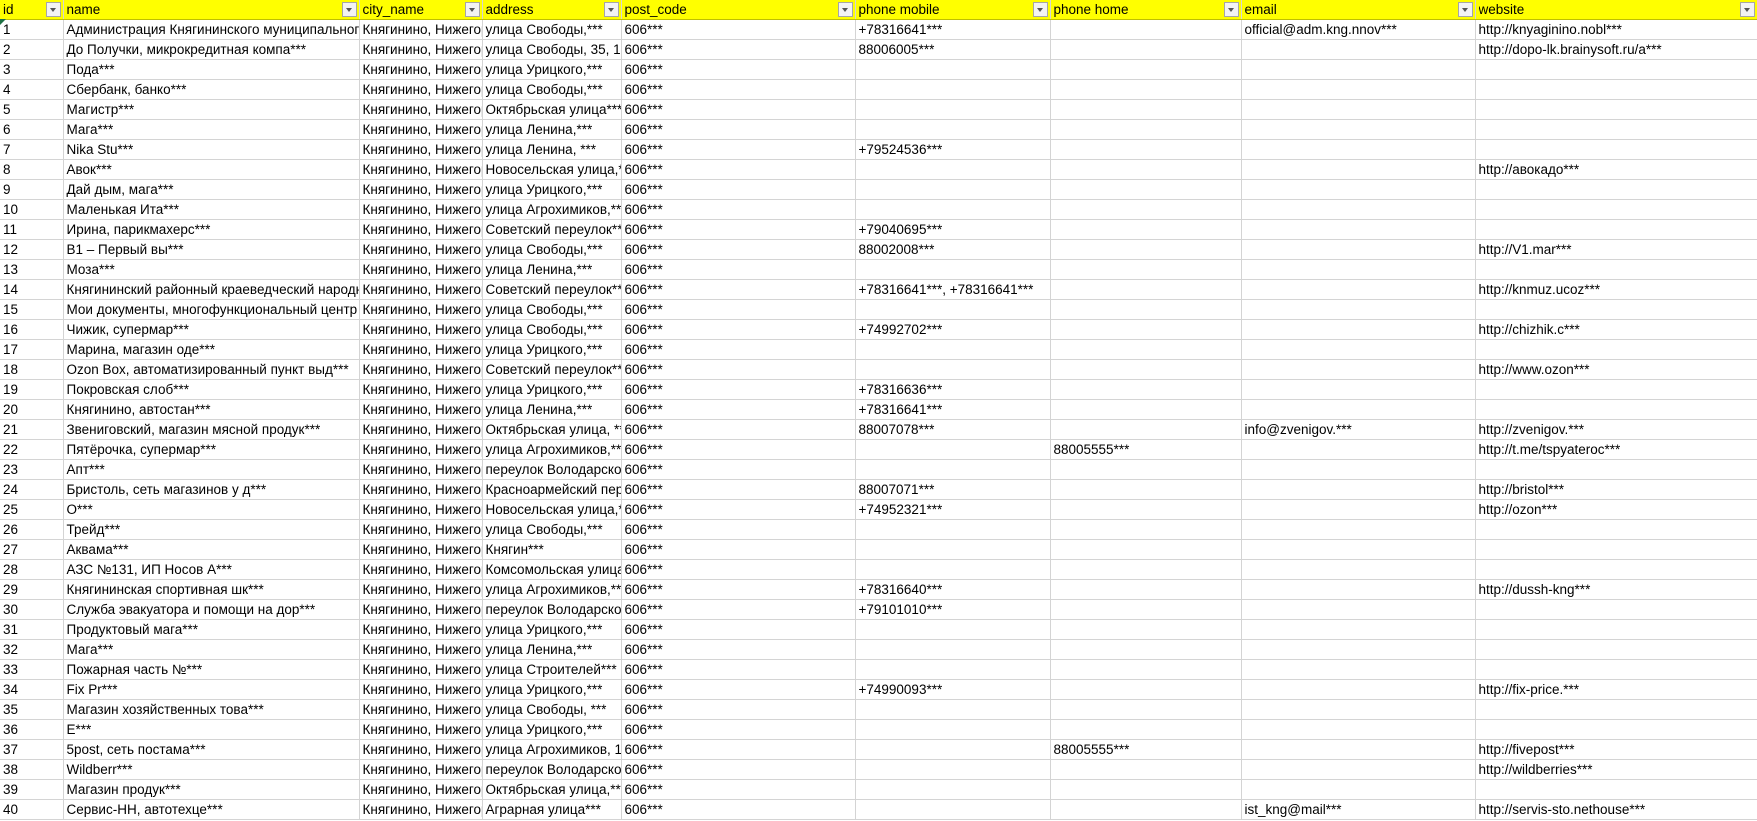 The image size is (1757, 821). I want to click on filter-dropdown-button, so click(1231, 9).